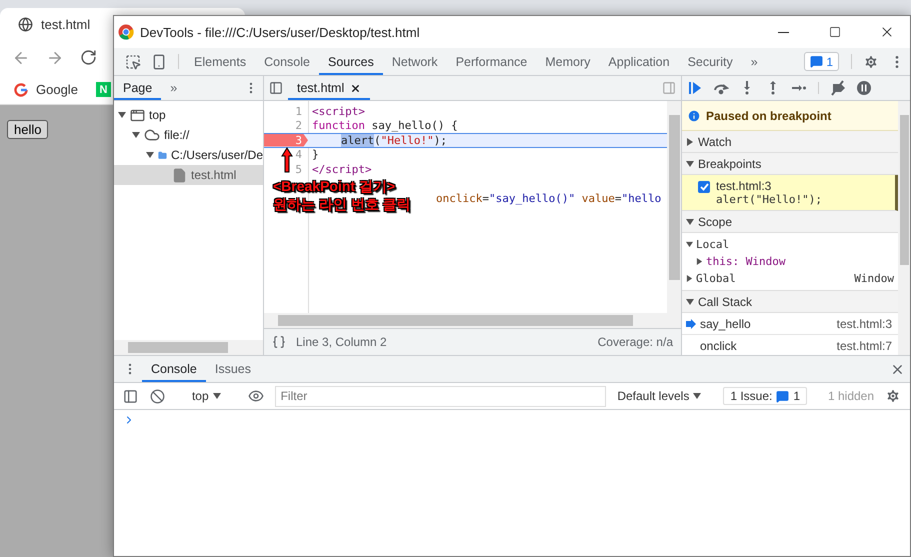 The image size is (911, 557). What do you see at coordinates (213, 175) in the screenshot?
I see `tree-item-label: test.html` at bounding box center [213, 175].